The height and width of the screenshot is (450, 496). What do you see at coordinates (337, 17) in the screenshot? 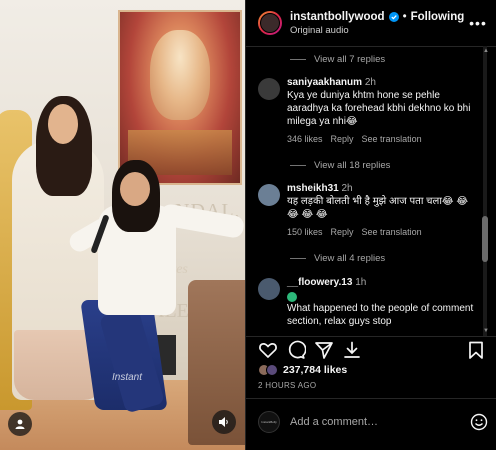
I see `author-username: instantbollywood` at bounding box center [337, 17].